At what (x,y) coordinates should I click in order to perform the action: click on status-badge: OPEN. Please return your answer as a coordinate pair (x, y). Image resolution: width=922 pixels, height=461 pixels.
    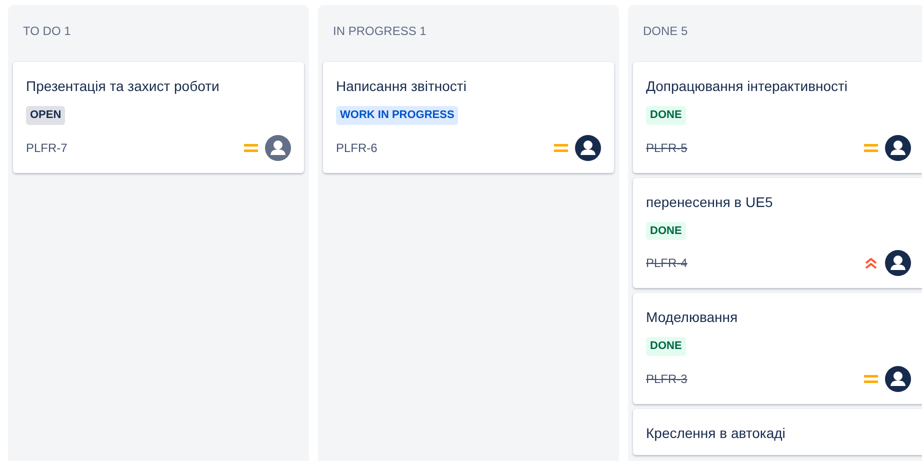
    Looking at the image, I should click on (46, 115).